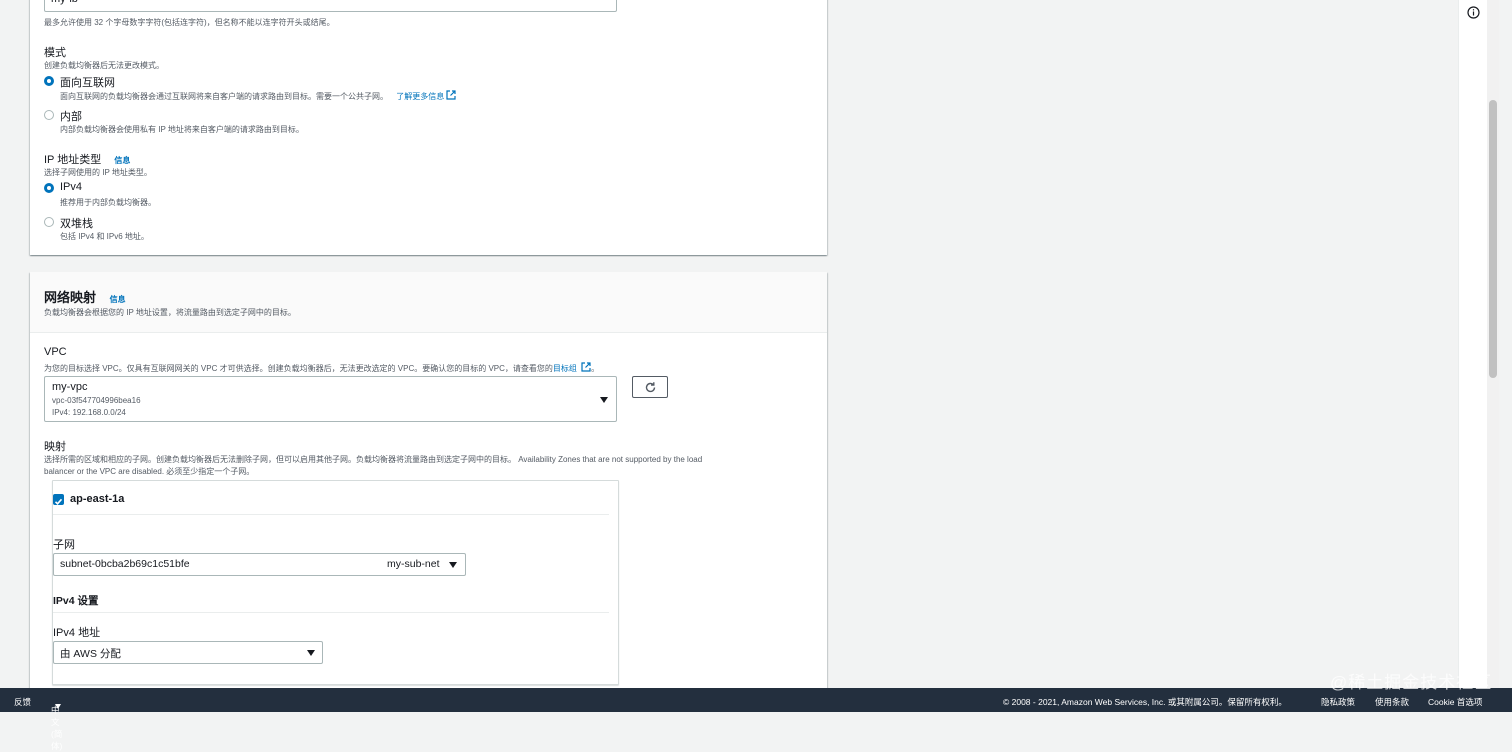  What do you see at coordinates (49, 115) in the screenshot?
I see `scheme-internal-radio` at bounding box center [49, 115].